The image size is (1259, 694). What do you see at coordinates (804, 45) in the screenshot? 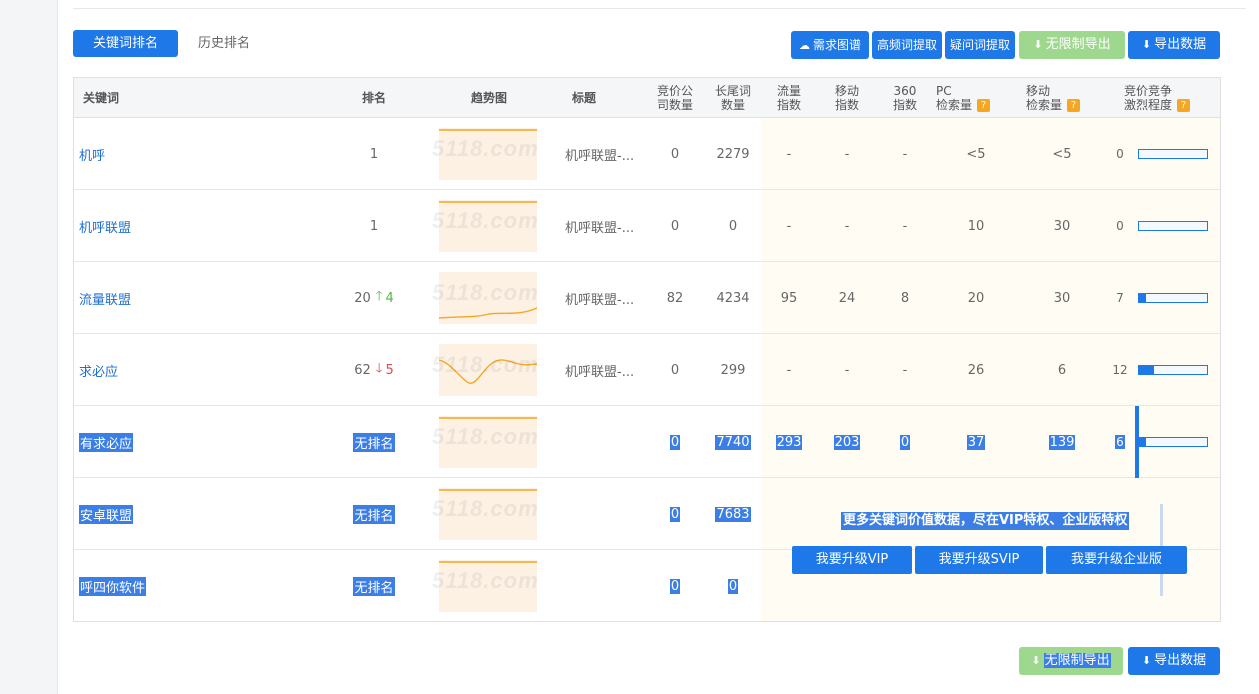
I see `cloud-icon: ☁` at bounding box center [804, 45].